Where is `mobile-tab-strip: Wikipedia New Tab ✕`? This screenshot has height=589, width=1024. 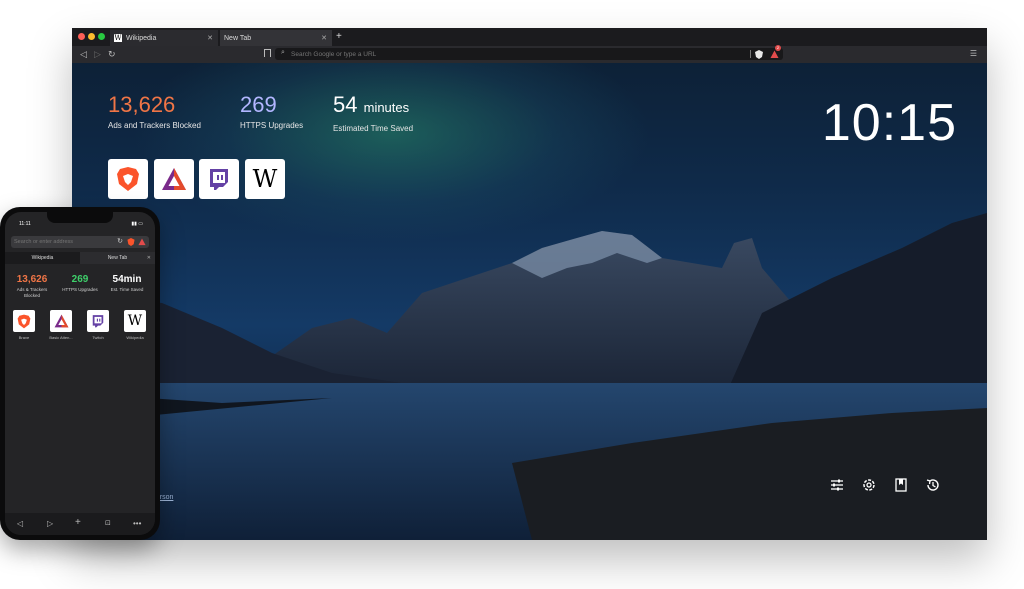 mobile-tab-strip: Wikipedia New Tab ✕ is located at coordinates (80, 258).